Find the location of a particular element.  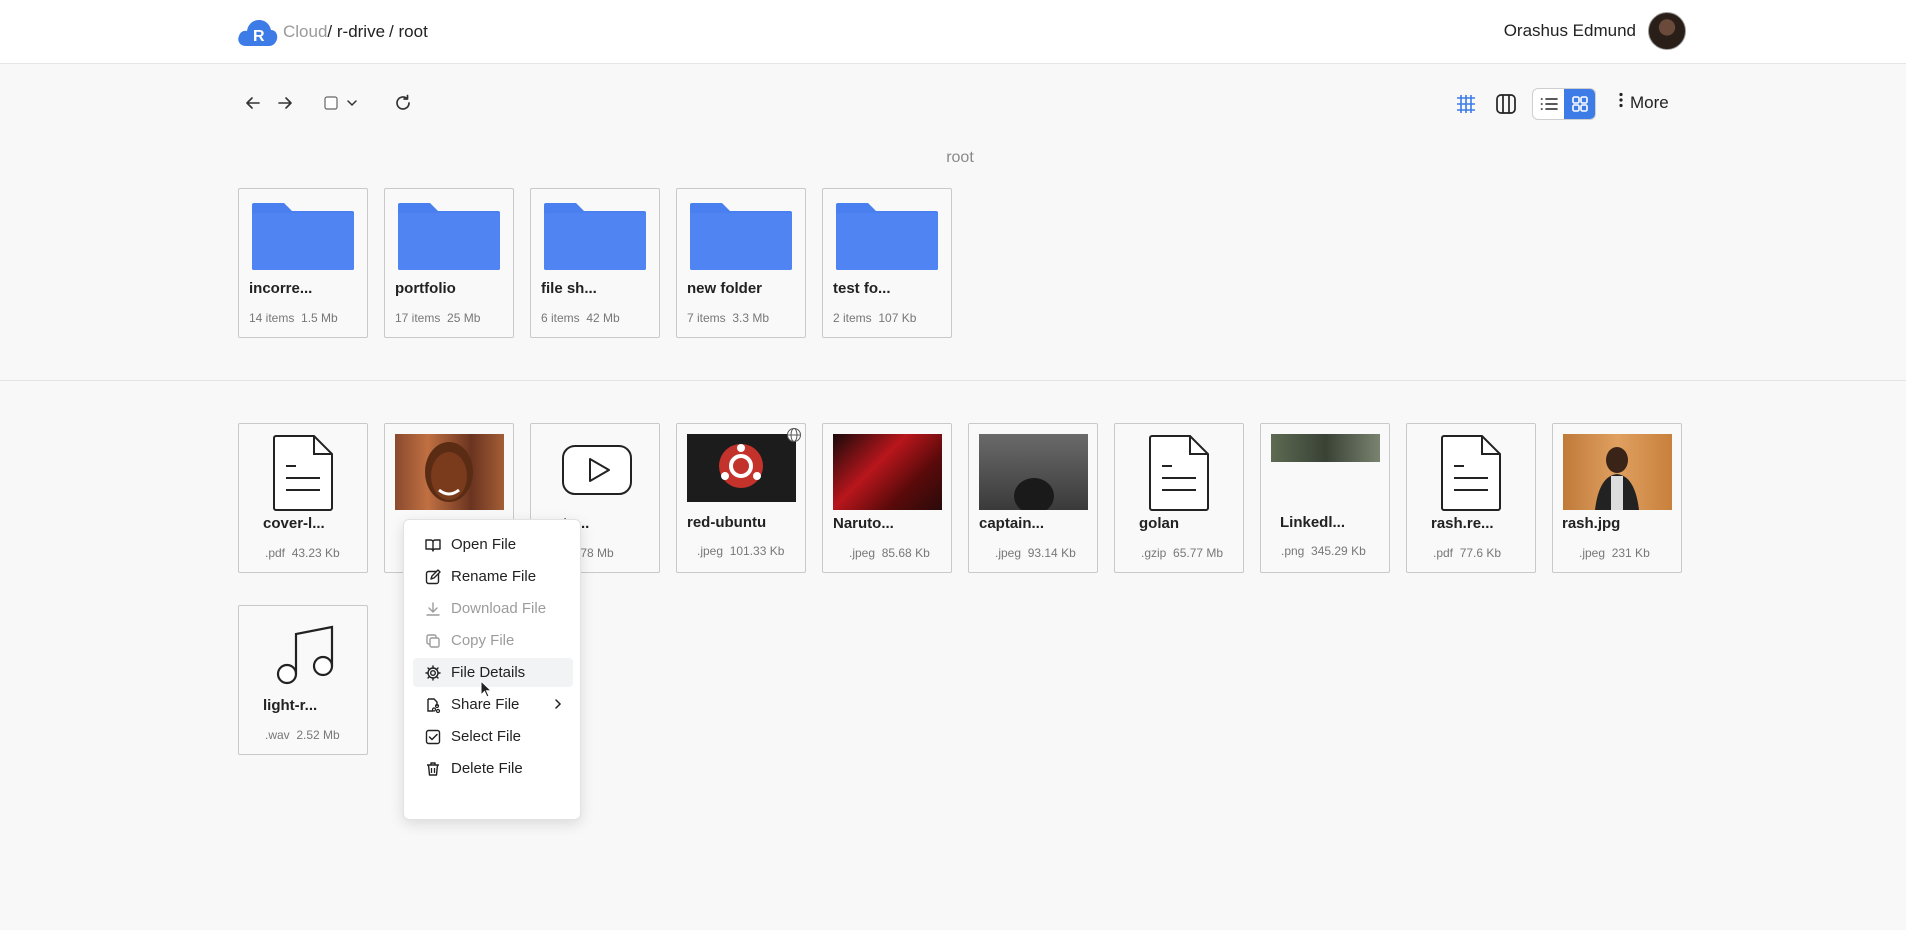

menu-item-label: Copy File is located at coordinates (483, 640).